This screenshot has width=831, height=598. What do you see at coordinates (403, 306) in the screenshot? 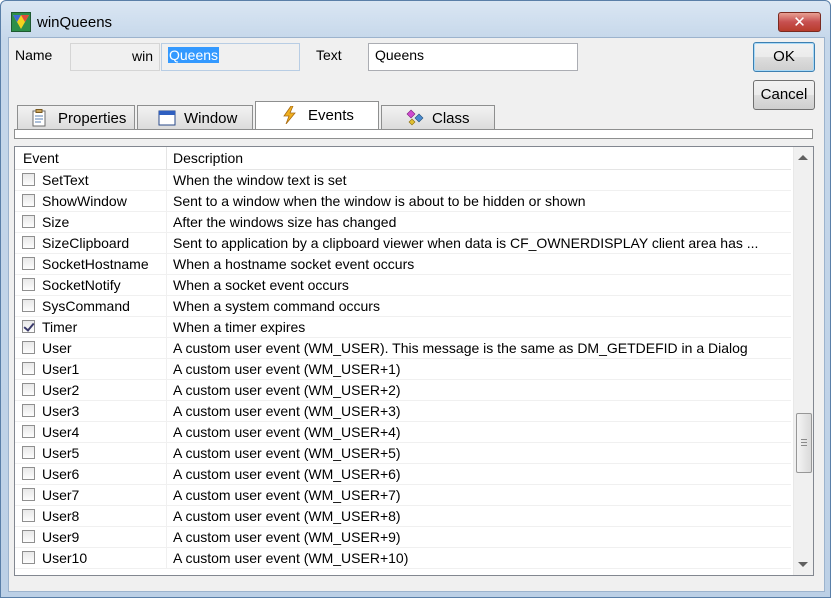
I see `list-item: SysCommand When a system command occurs` at bounding box center [403, 306].